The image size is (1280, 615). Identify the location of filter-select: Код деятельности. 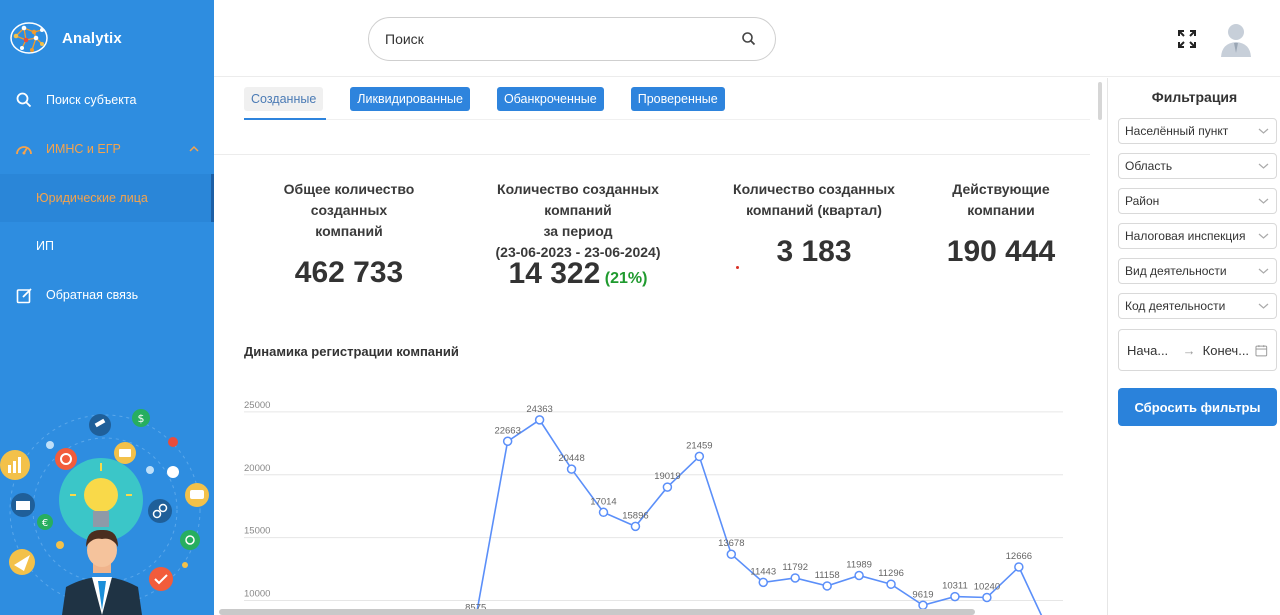
(1197, 306).